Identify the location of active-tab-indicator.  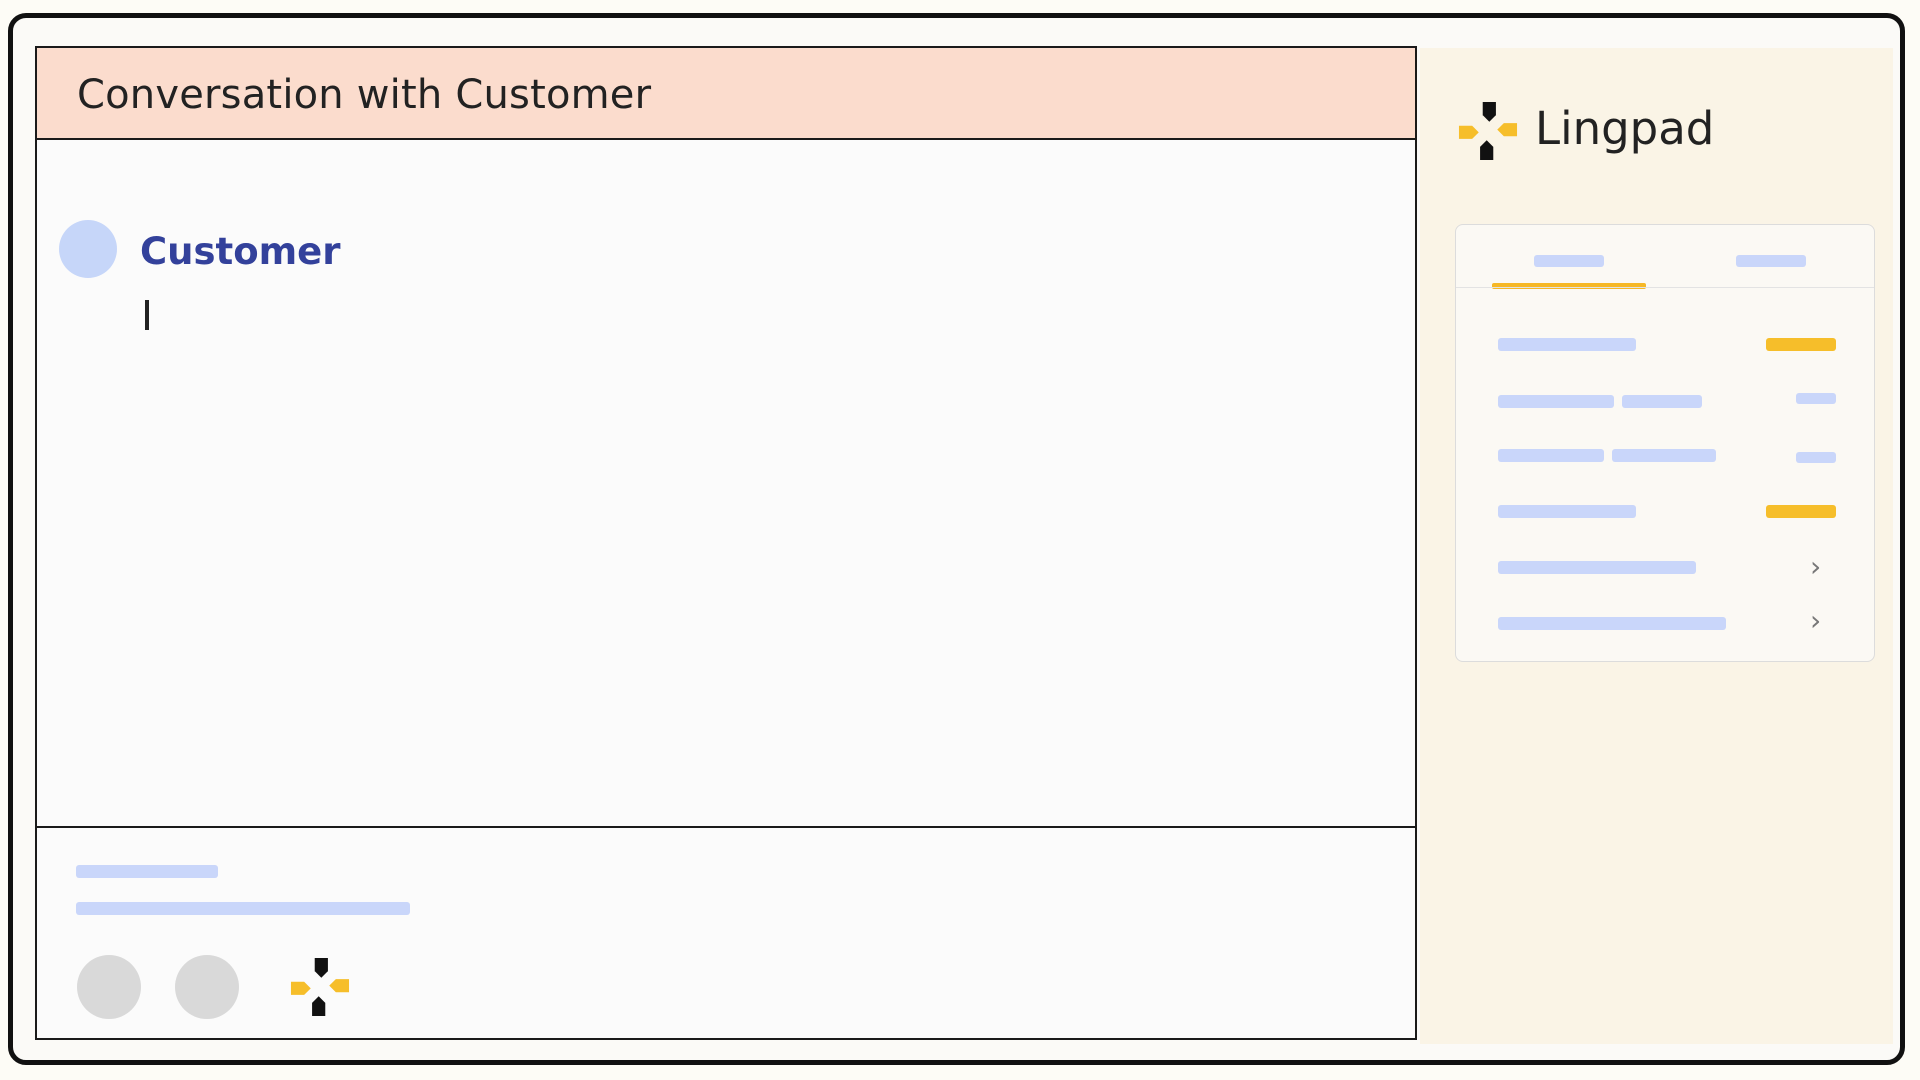
(1569, 286).